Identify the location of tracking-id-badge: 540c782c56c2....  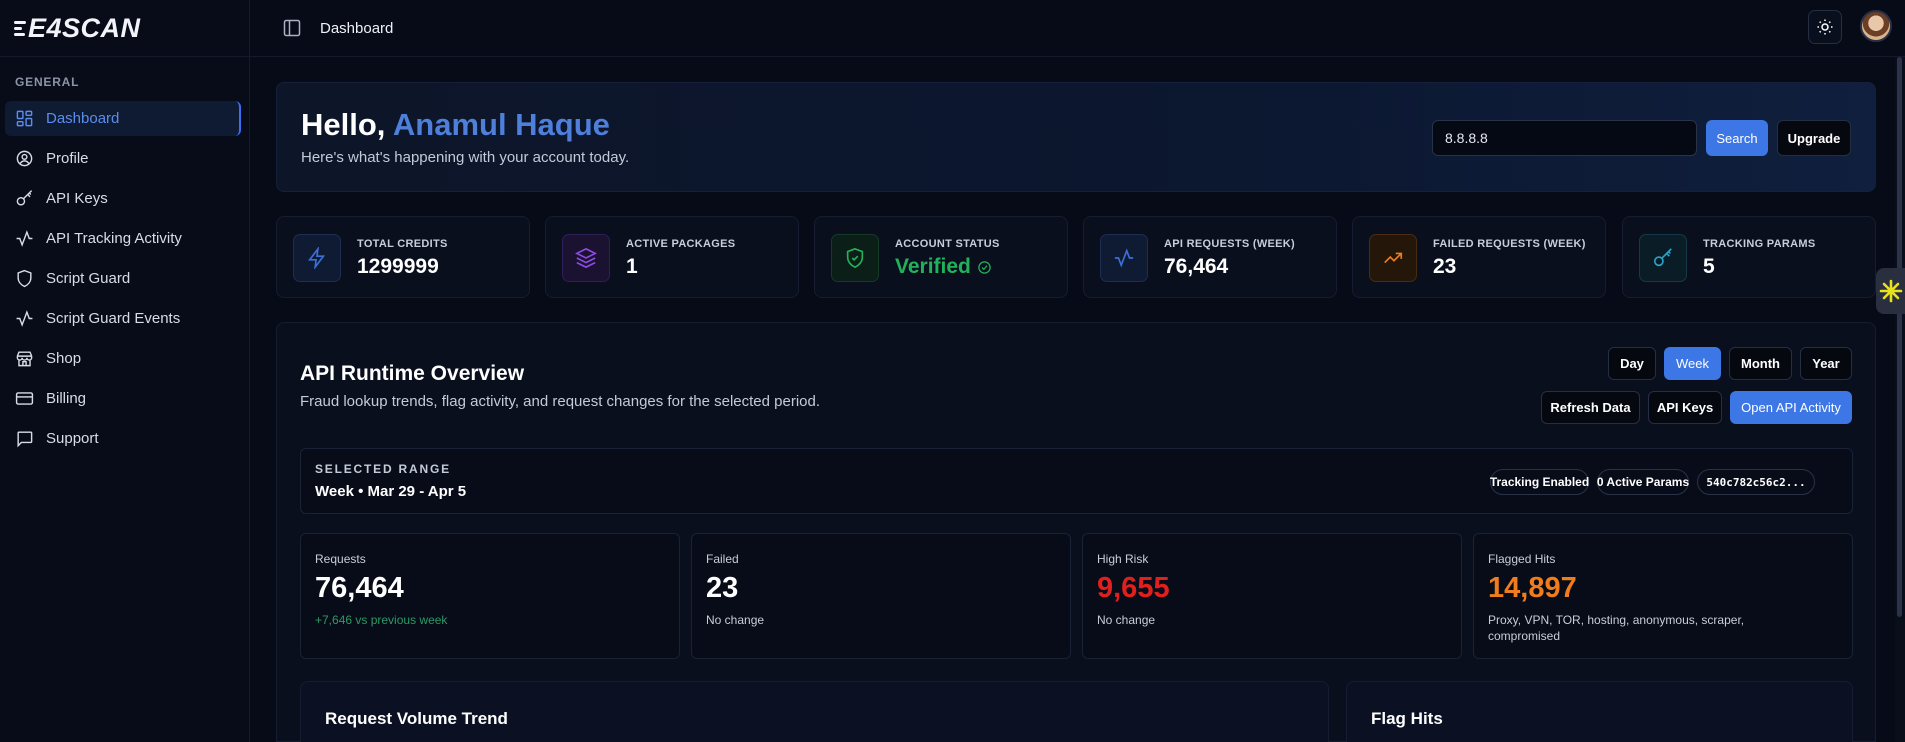
(1756, 482).